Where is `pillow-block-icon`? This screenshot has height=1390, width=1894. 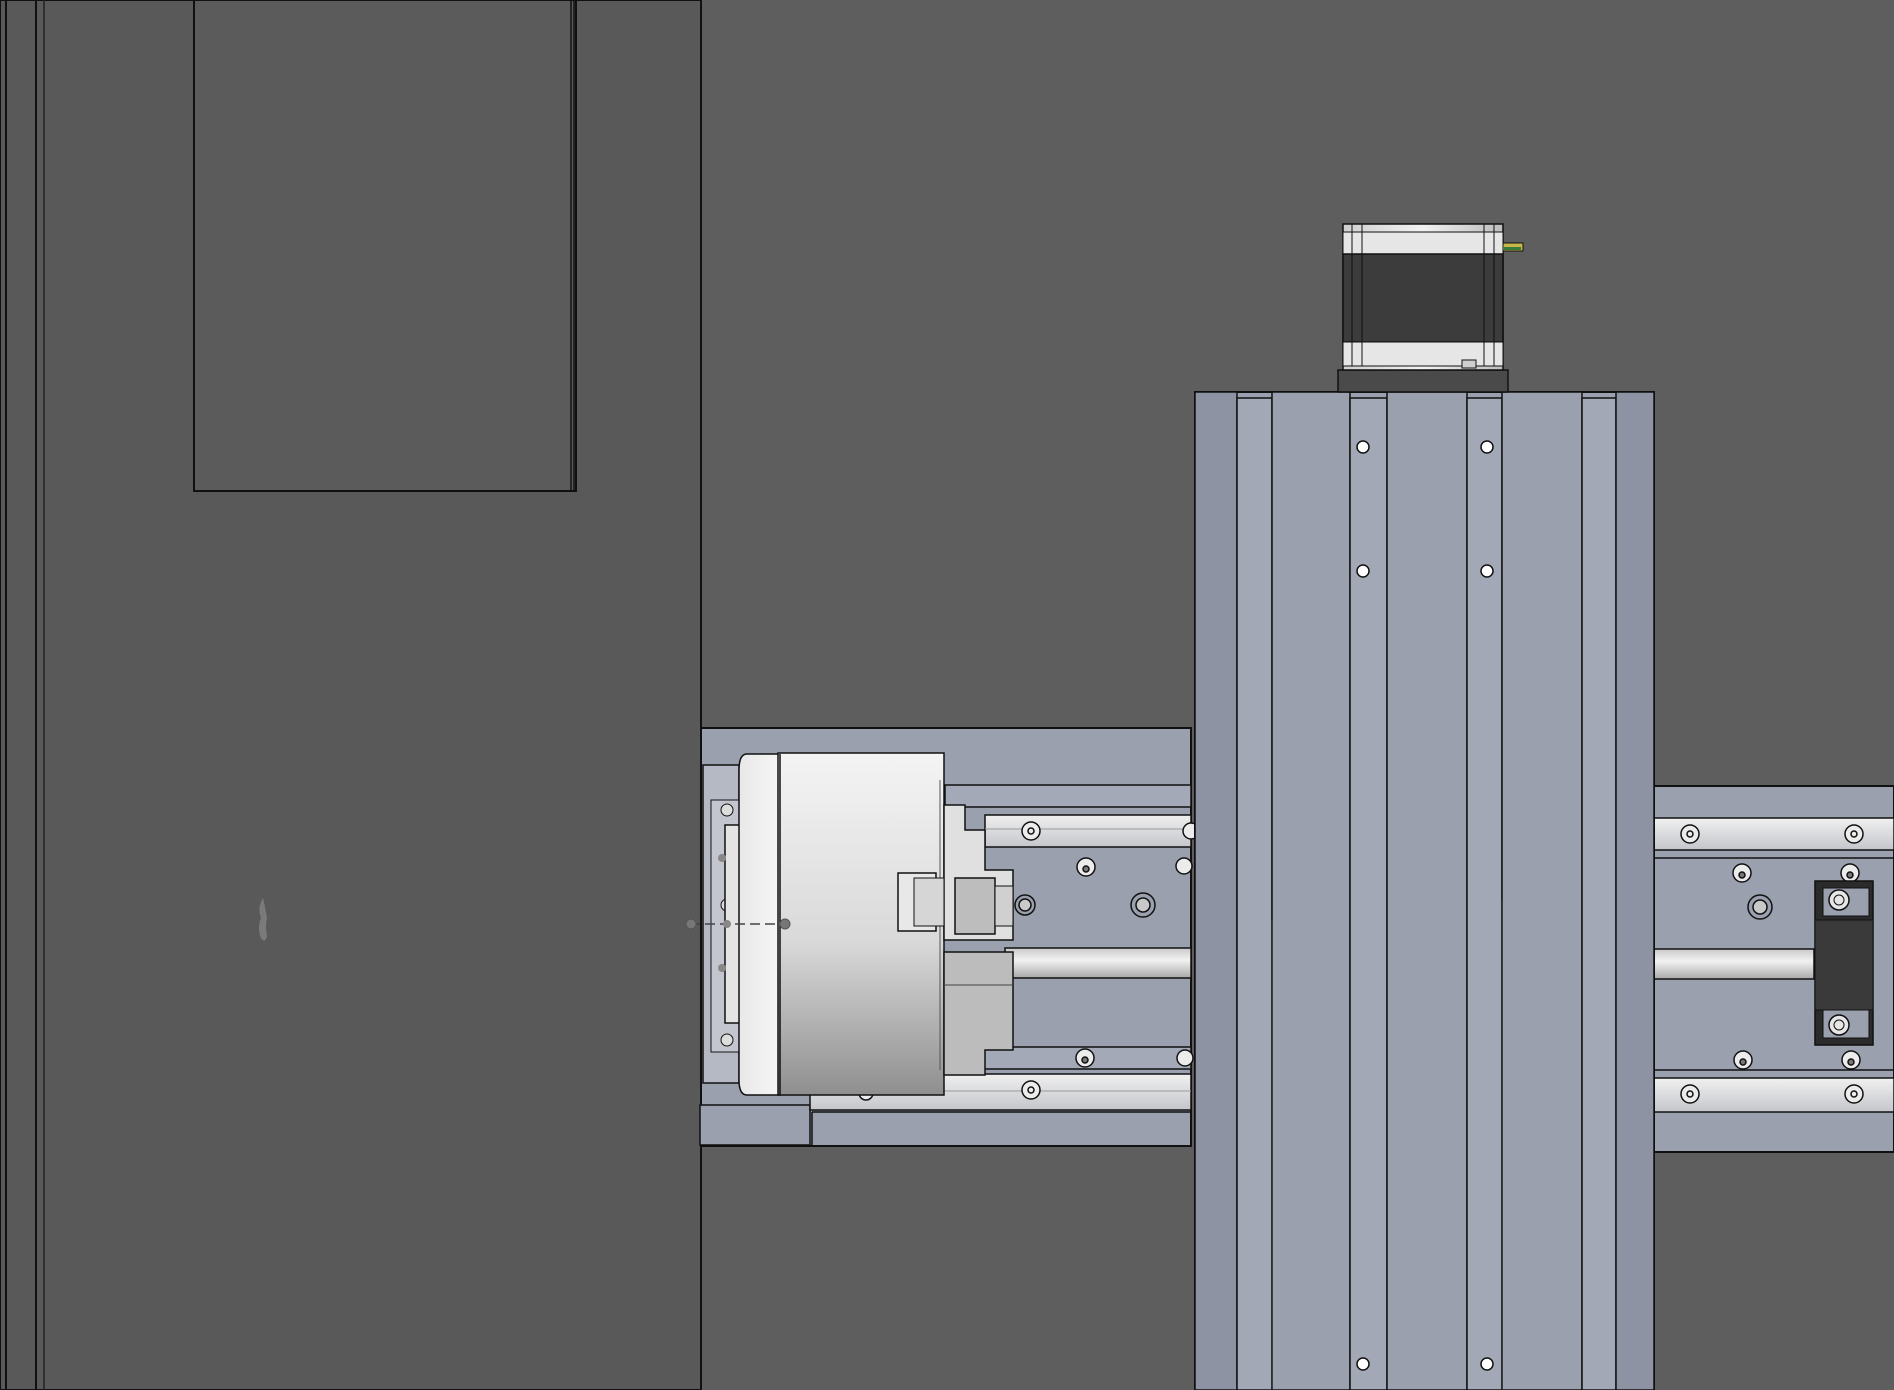 pillow-block-icon is located at coordinates (1844, 963).